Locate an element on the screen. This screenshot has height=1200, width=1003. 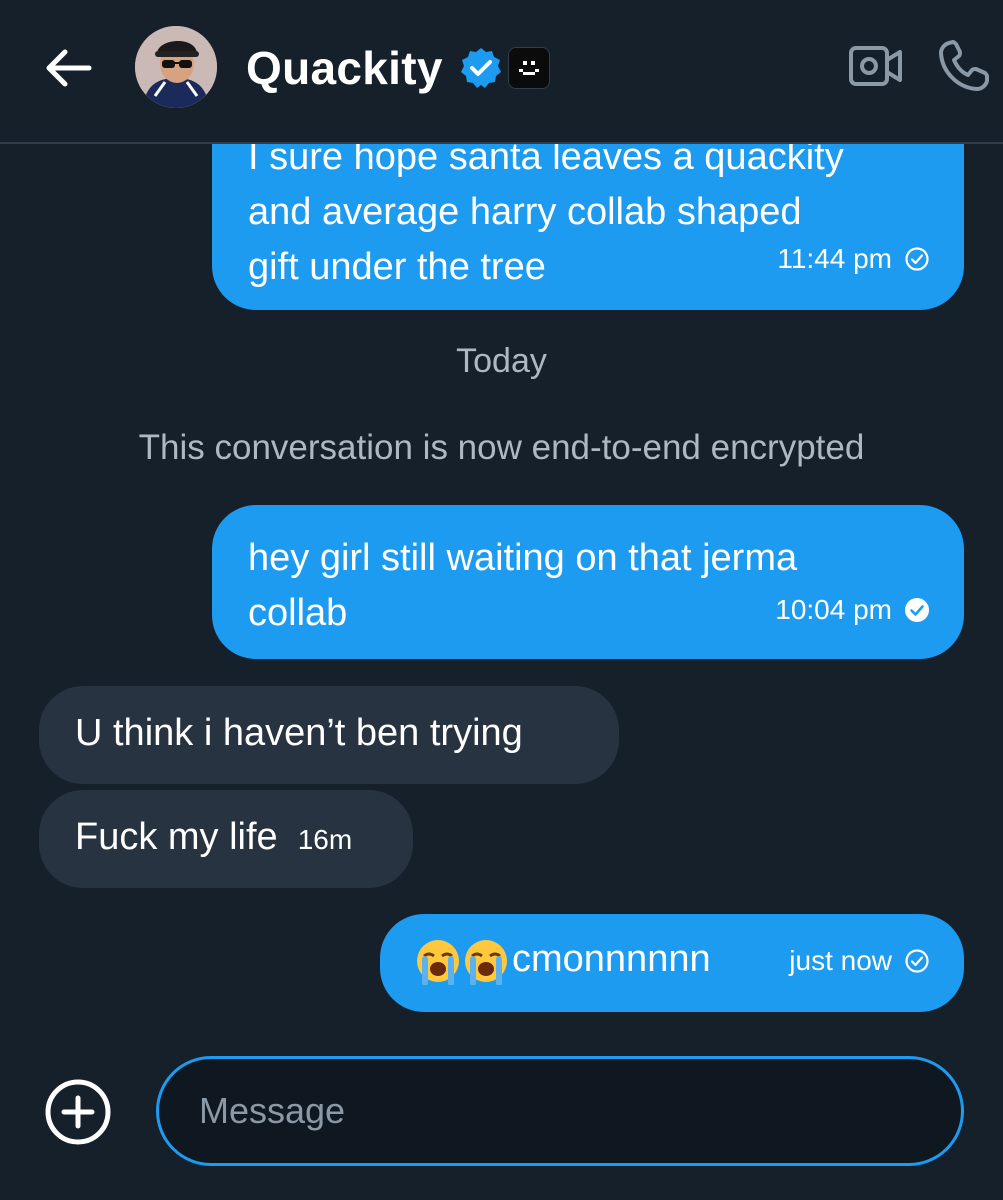
message-bubble-sent: cmonnnnnn just now is located at coordinates (672, 963).